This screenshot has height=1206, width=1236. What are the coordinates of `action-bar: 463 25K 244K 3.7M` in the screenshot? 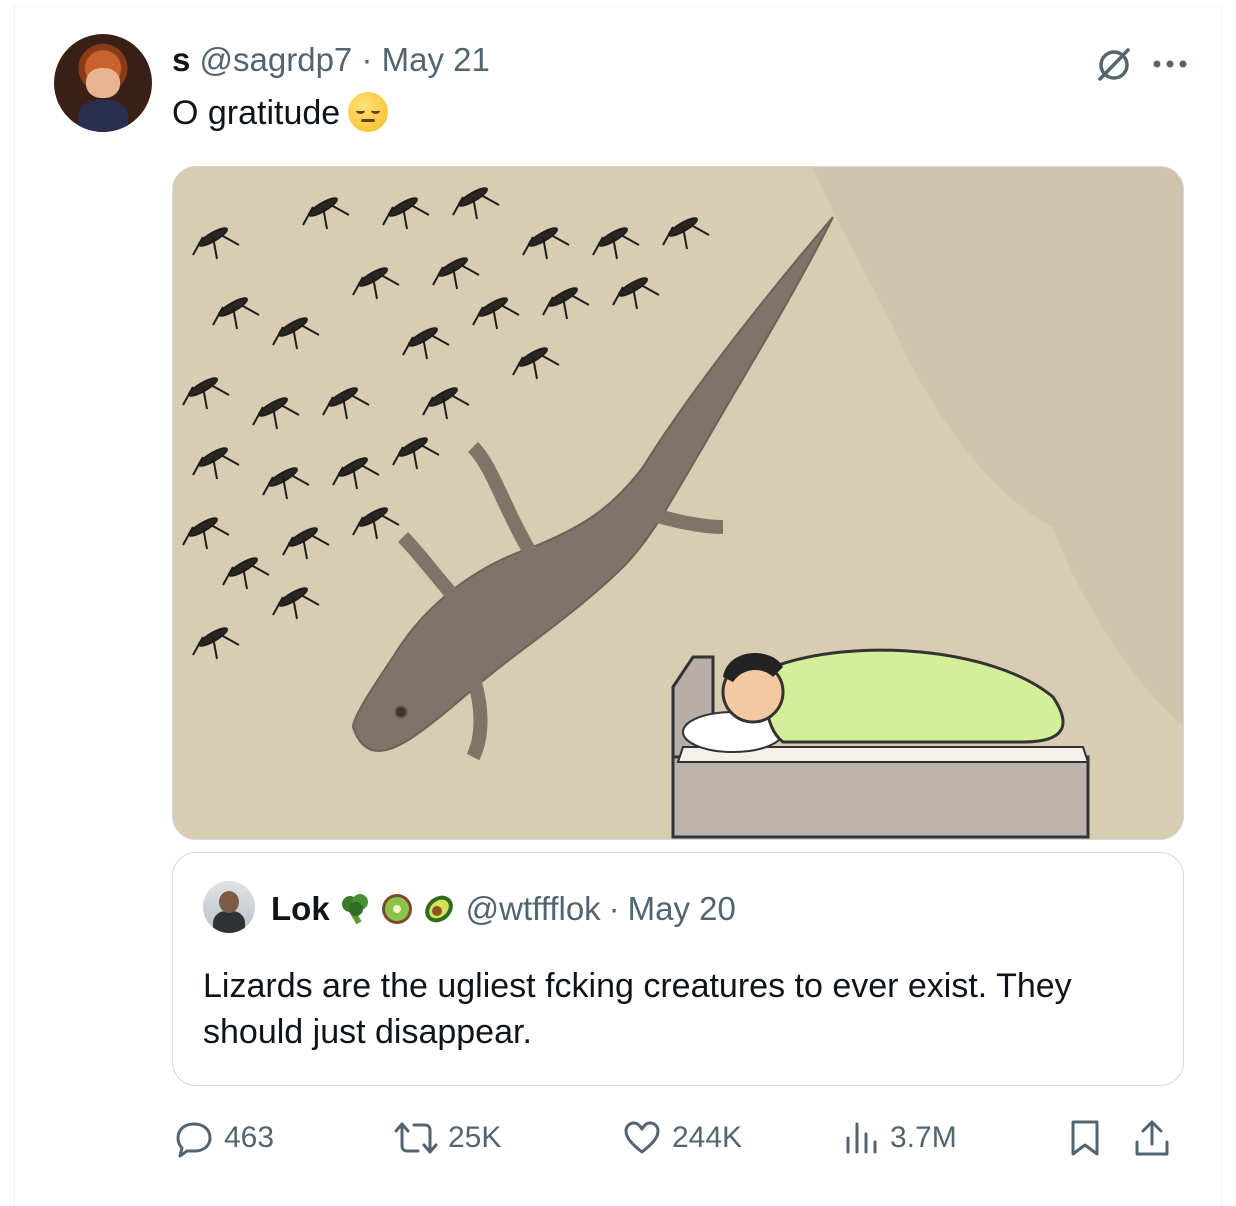 It's located at (680, 1140).